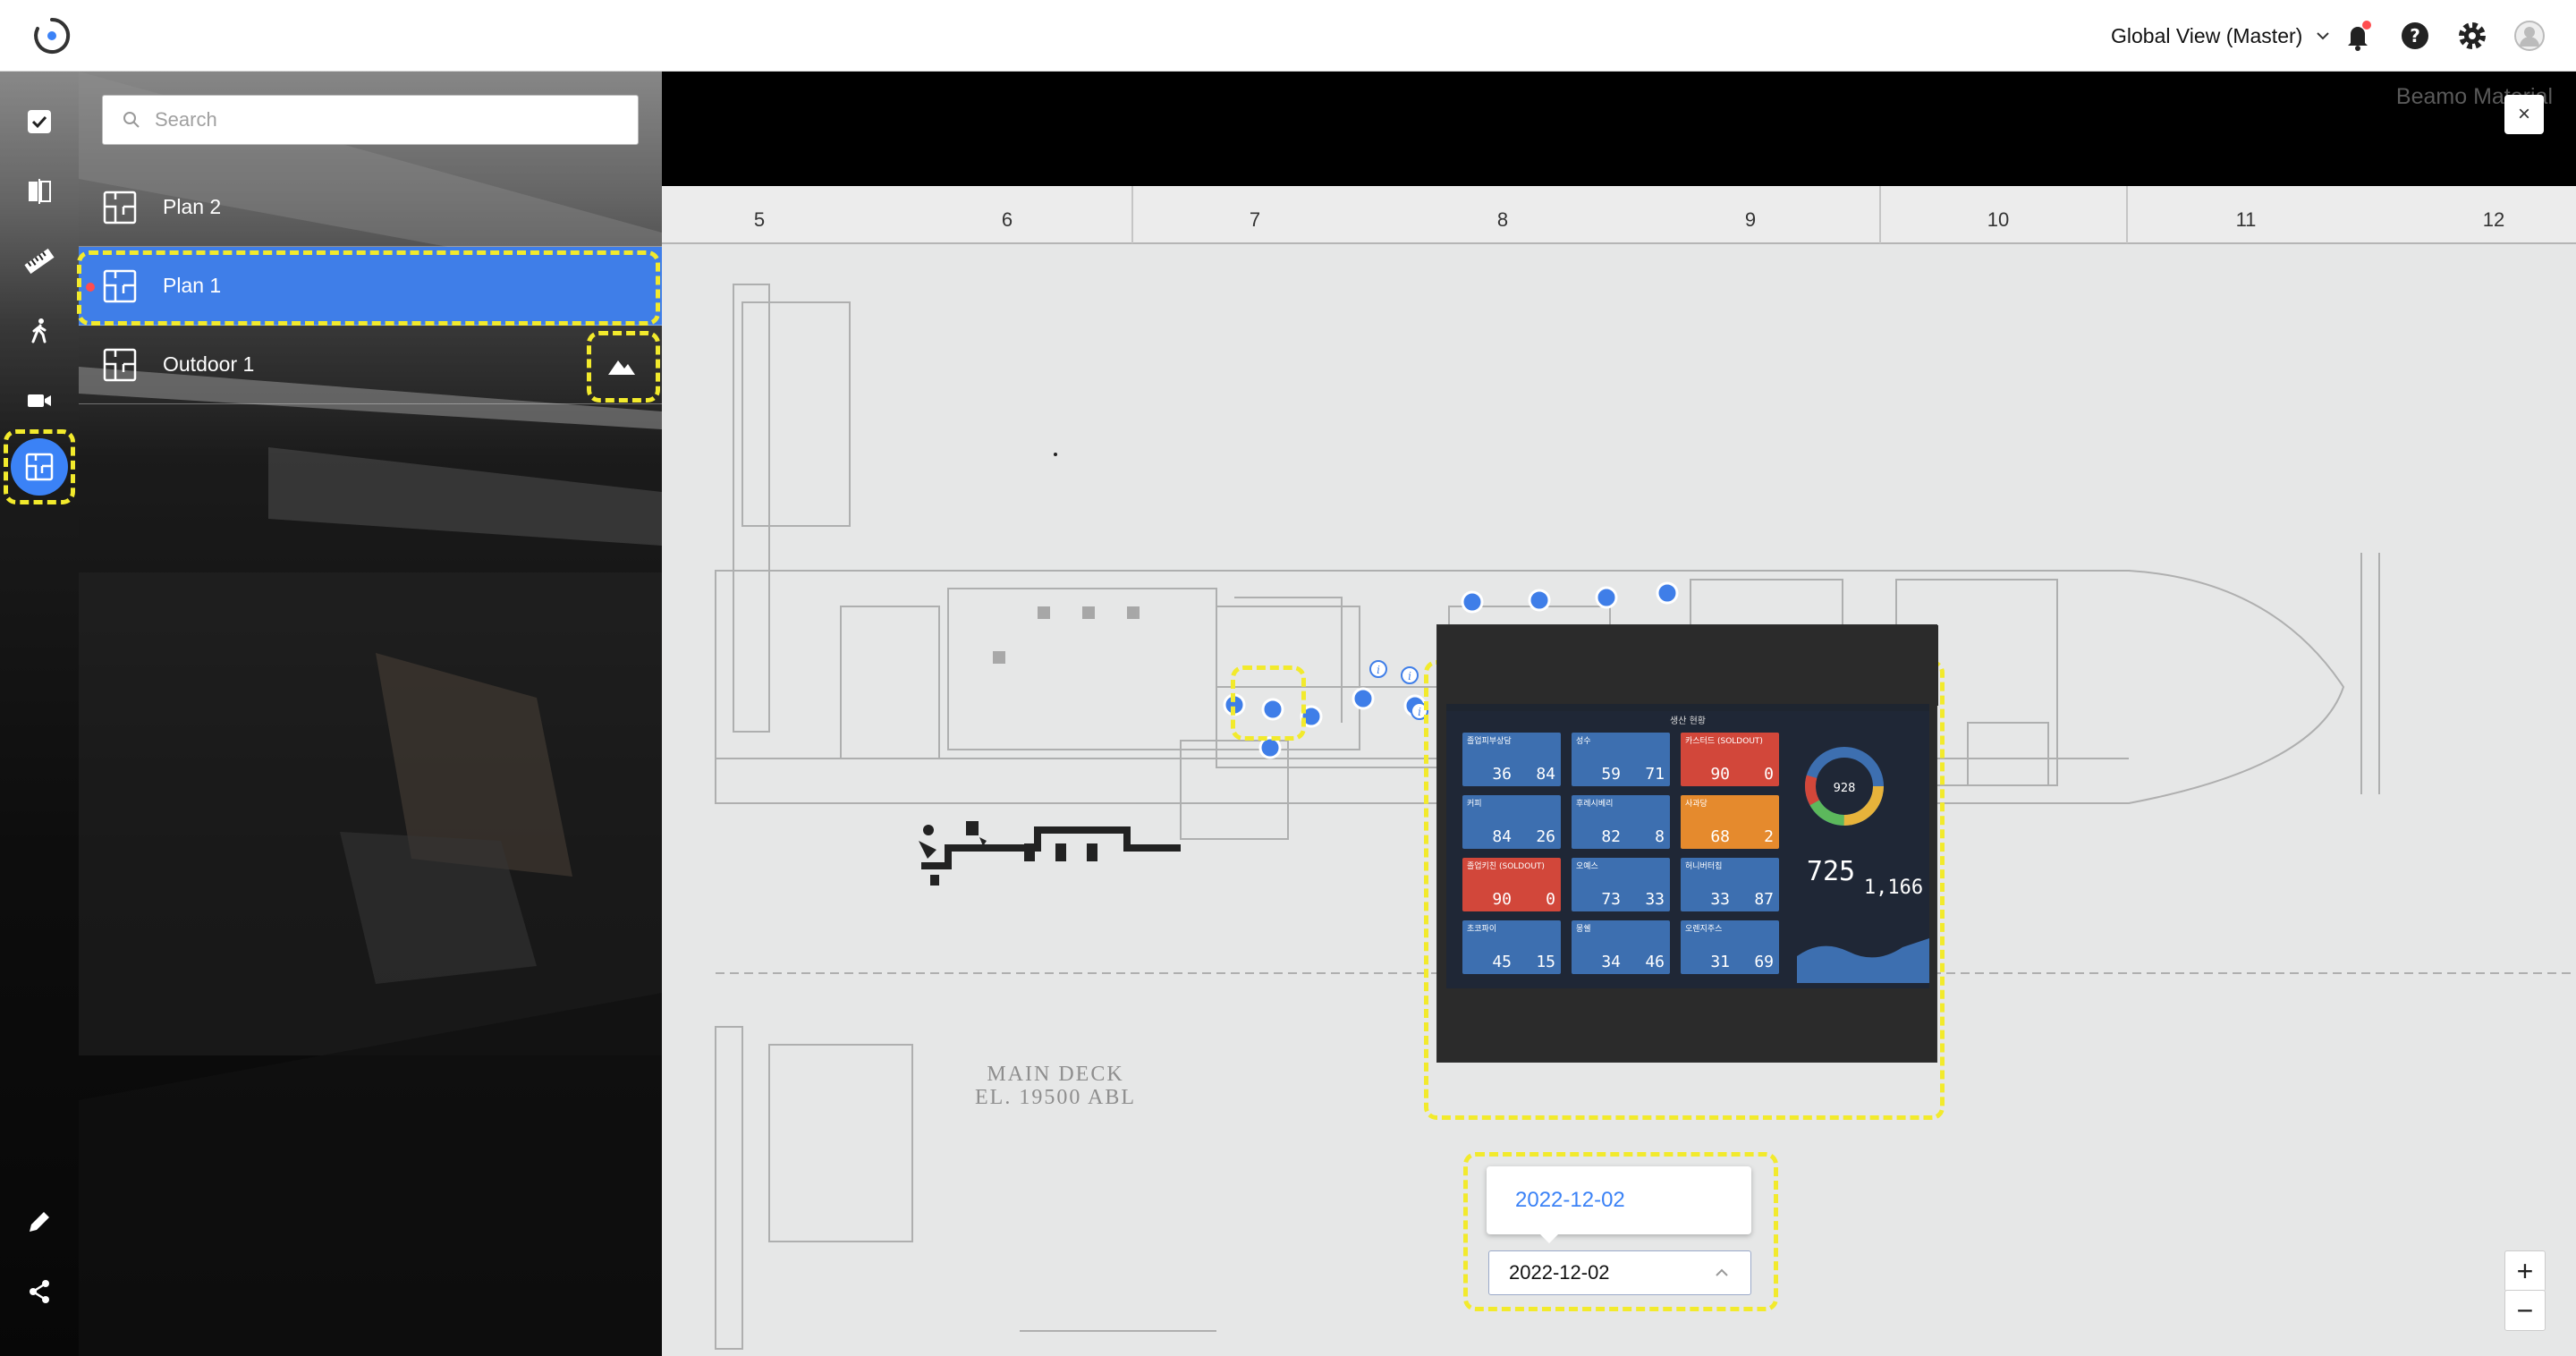  Describe the element at coordinates (1545, 774) in the screenshot. I see `tile-value-b: 84` at that location.